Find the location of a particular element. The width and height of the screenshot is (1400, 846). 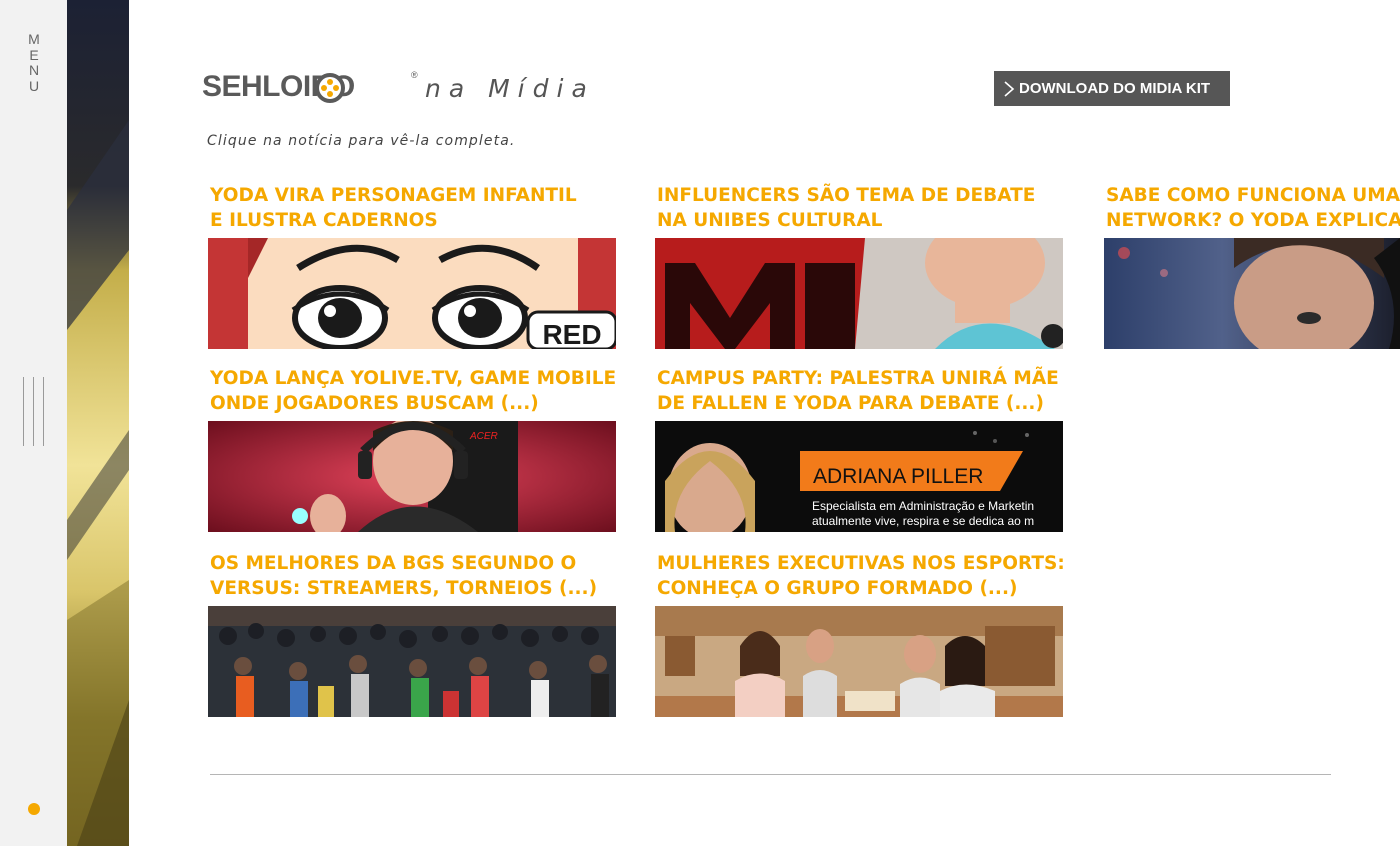

page-title: na Mídia is located at coordinates (510, 88).